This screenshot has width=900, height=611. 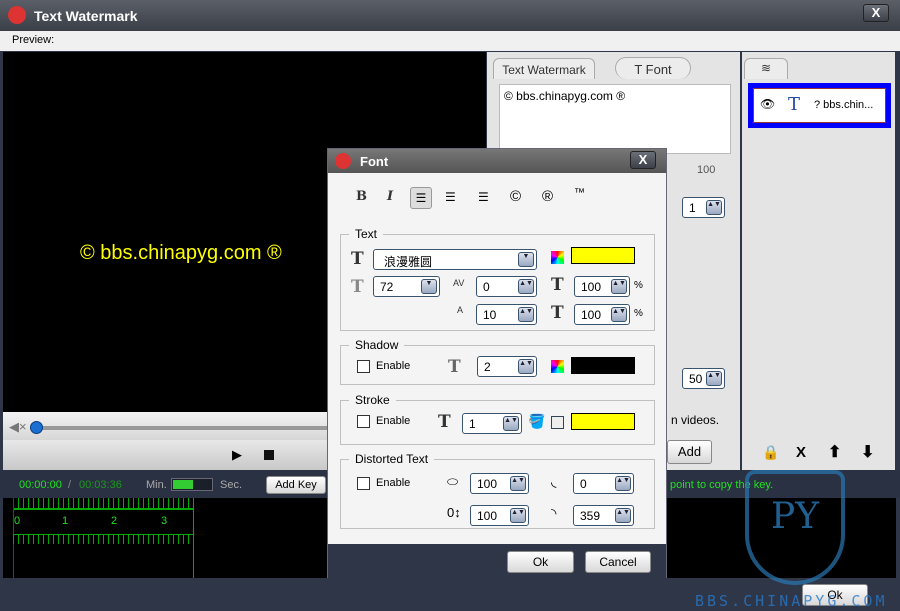 I want to click on seek-handle, so click(x=36, y=427).